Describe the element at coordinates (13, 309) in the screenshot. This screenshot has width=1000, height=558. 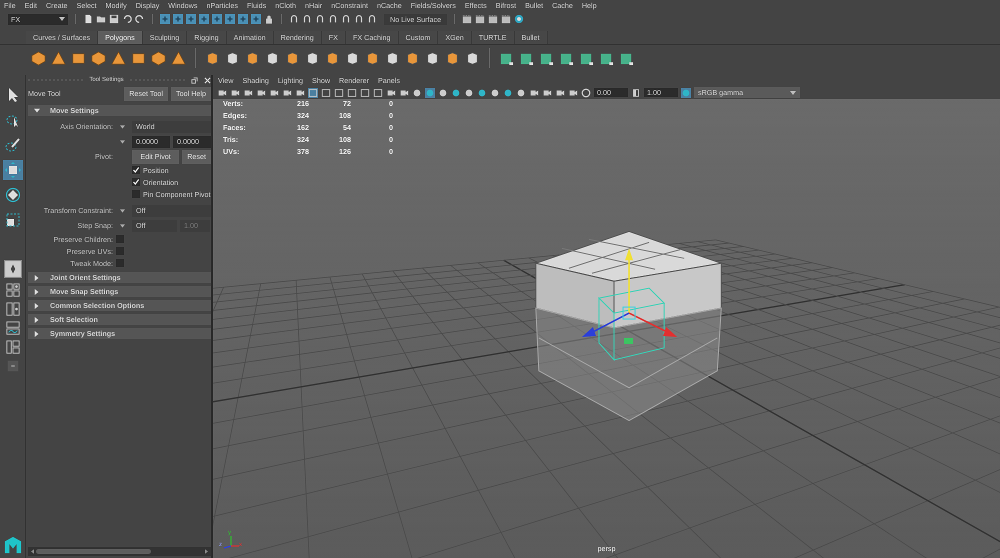
I see `two-pane-layout-icon` at that location.